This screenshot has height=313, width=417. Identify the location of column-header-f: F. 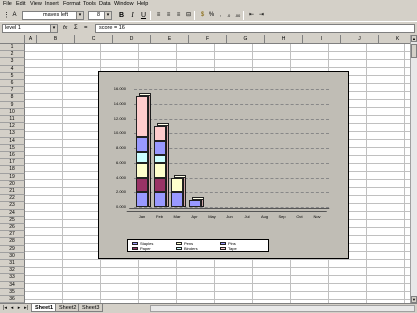
(208, 39).